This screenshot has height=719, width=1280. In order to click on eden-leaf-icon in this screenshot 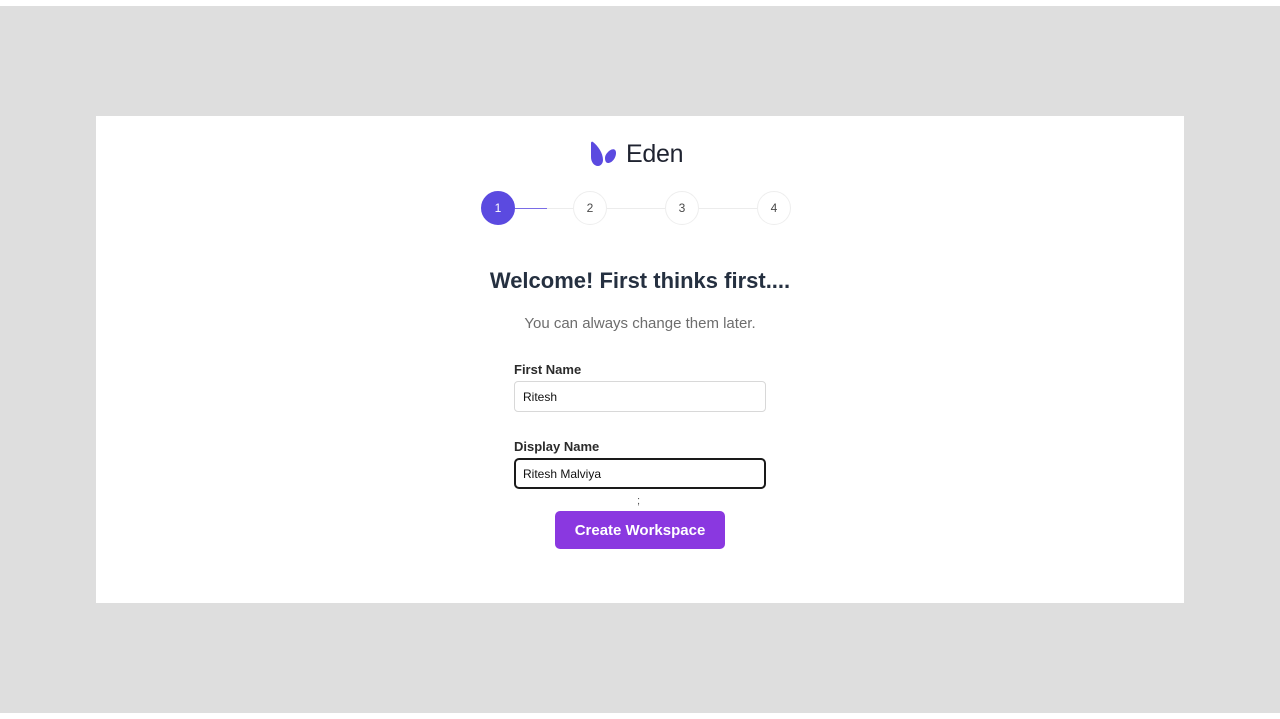, I will do `click(604, 154)`.